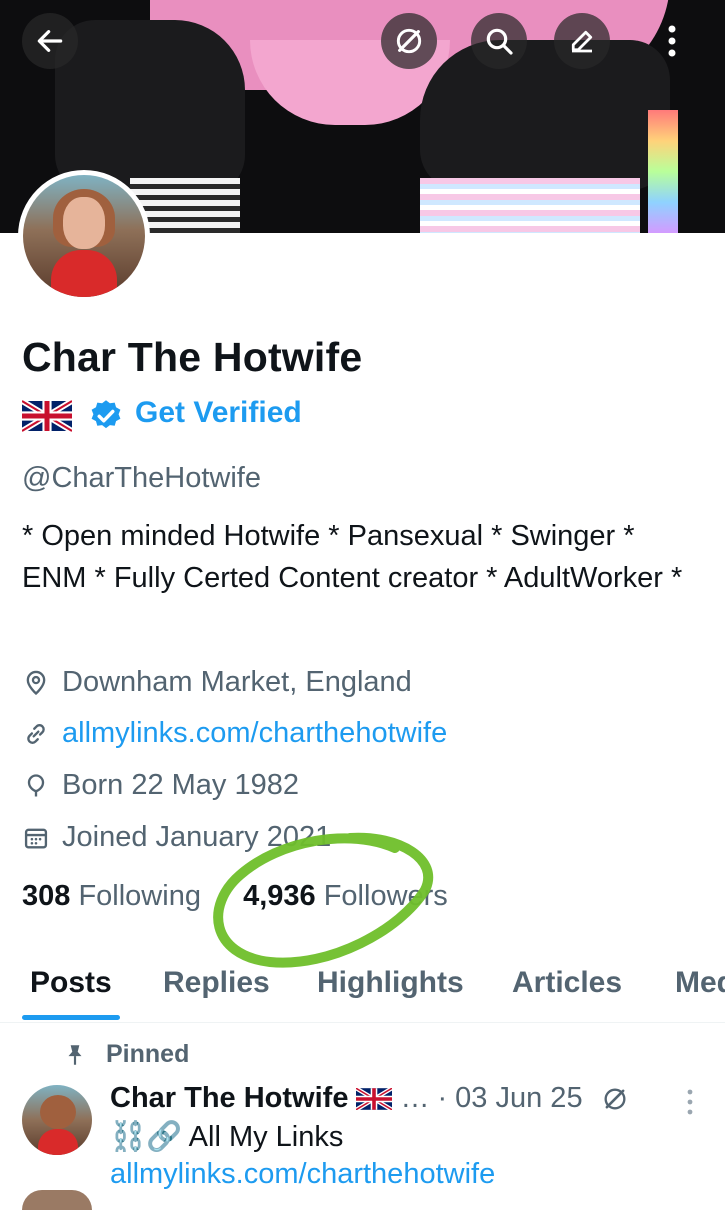 This screenshot has width=725, height=1210. Describe the element at coordinates (106, 416) in the screenshot. I see `verified-badge-icon` at that location.